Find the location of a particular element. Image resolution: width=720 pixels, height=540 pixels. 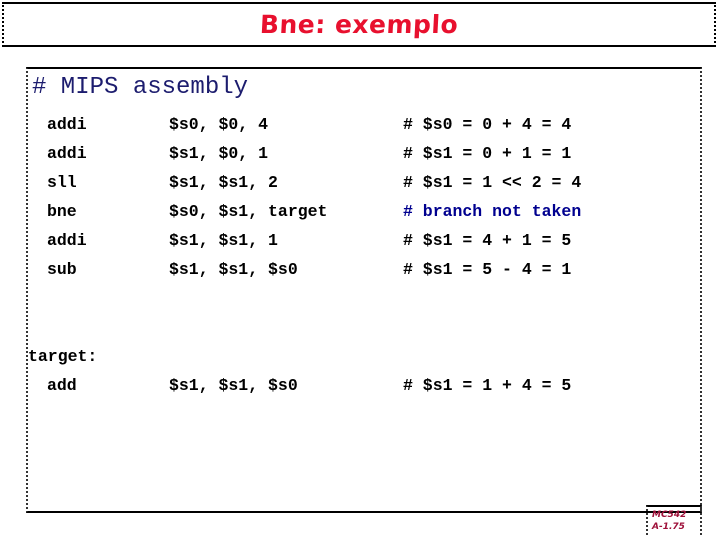

code-line: sll $s1, $s1, 2 # $s1 = 1 << 2 = 4 is located at coordinates (364, 182).